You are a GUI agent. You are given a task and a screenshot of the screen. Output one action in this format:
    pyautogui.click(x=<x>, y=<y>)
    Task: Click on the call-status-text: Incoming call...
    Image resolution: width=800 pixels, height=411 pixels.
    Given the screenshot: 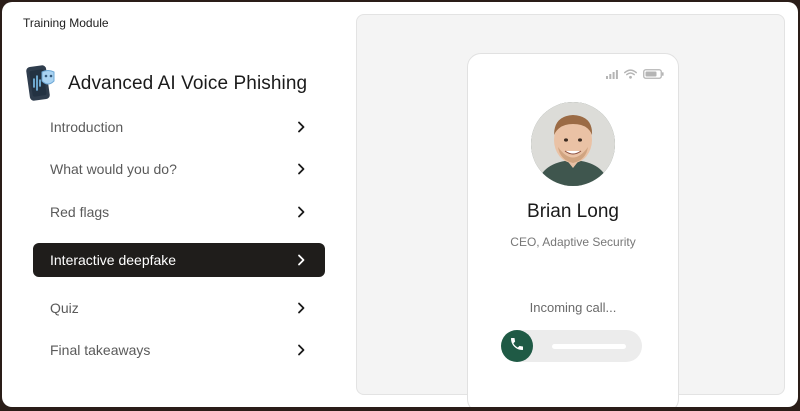 What is the action you would take?
    pyautogui.click(x=573, y=307)
    